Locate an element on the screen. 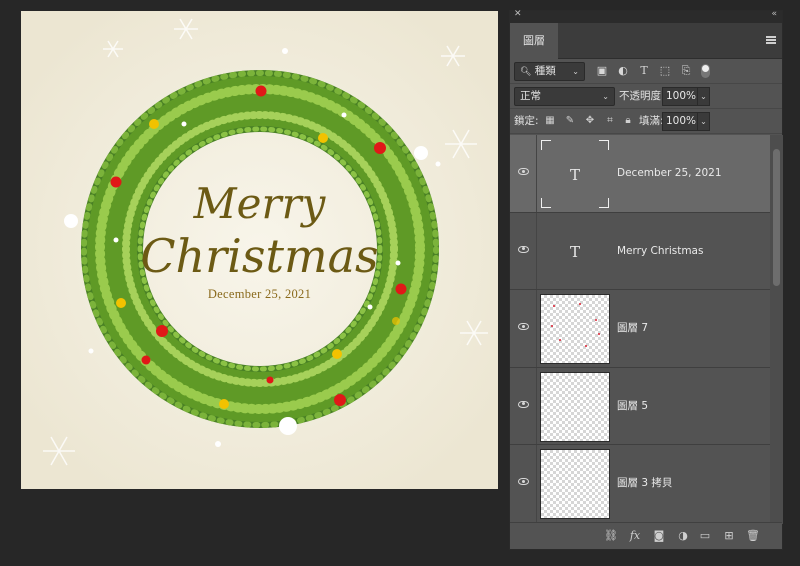 This screenshot has height=566, width=800. layer-filter-select: 🔍︎ 種類 ⌄ is located at coordinates (549, 71).